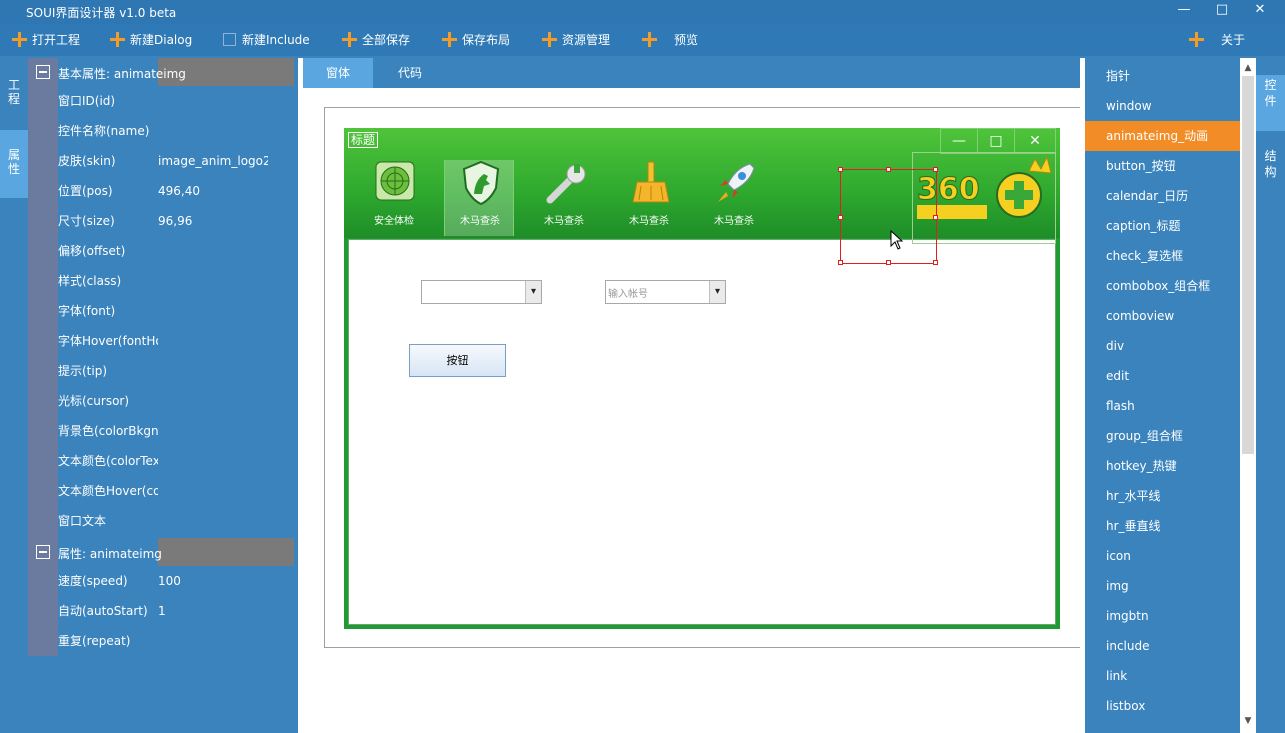 This screenshot has height=733, width=1285. I want to click on property-row: 重复(repeat), so click(176, 641).